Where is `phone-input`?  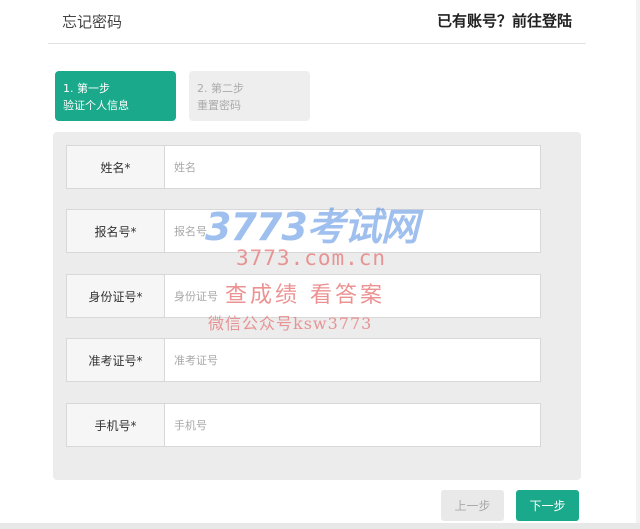
phone-input is located at coordinates (352, 425).